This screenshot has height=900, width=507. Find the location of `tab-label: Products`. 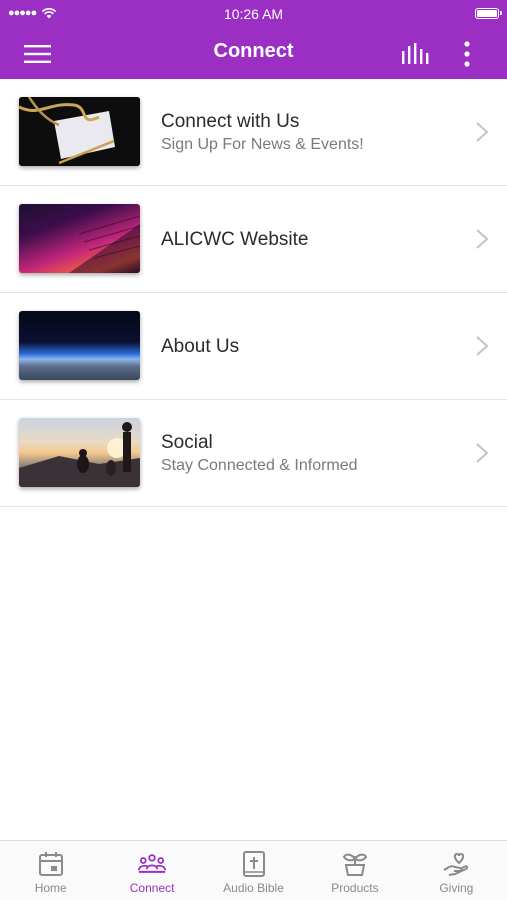

tab-label: Products is located at coordinates (355, 888).